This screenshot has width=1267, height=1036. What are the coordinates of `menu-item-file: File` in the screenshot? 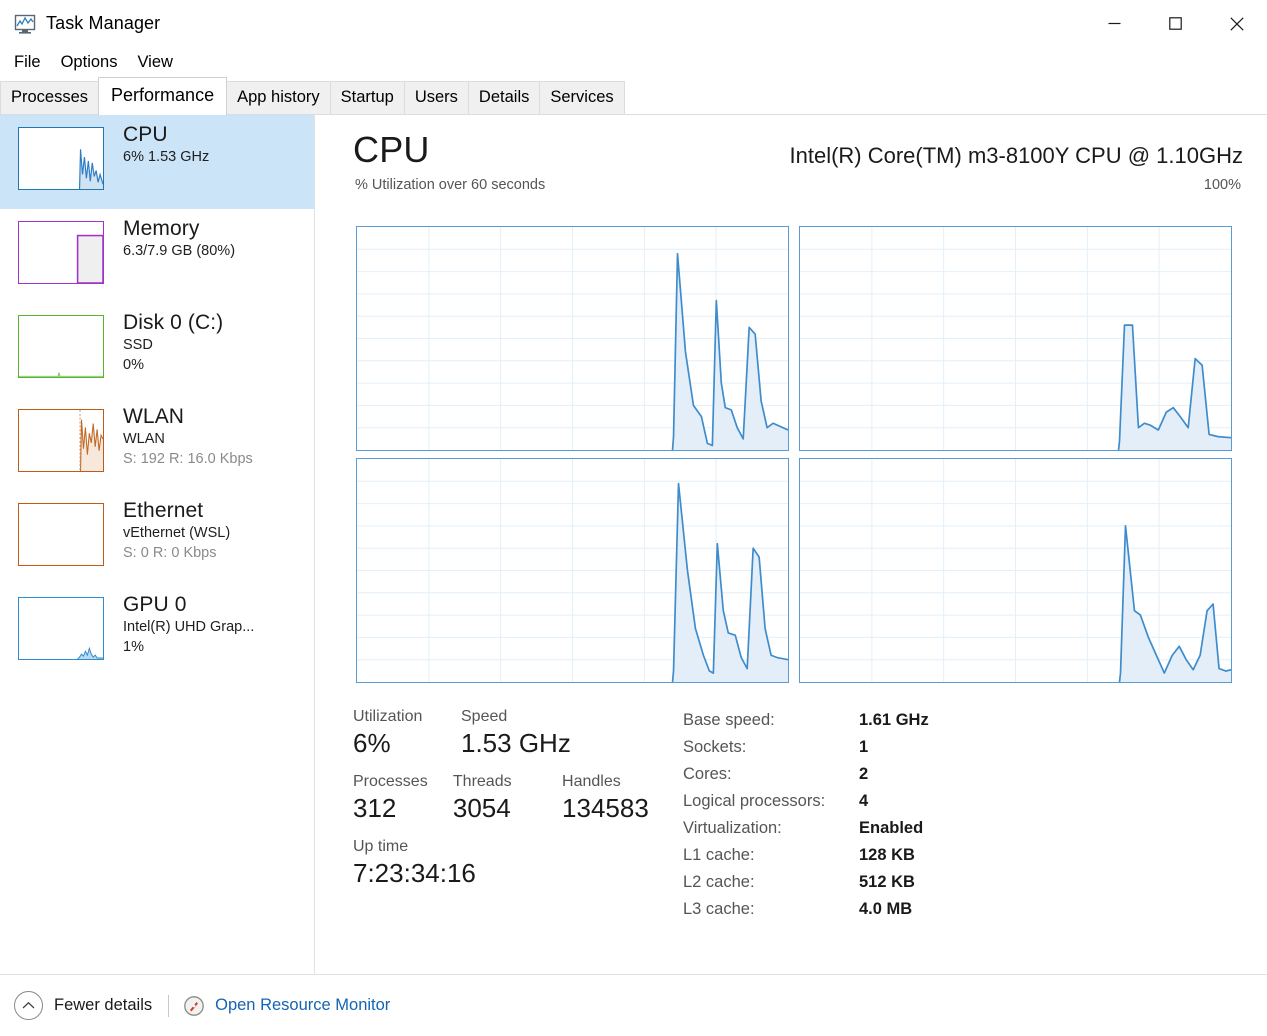 It's located at (27, 62).